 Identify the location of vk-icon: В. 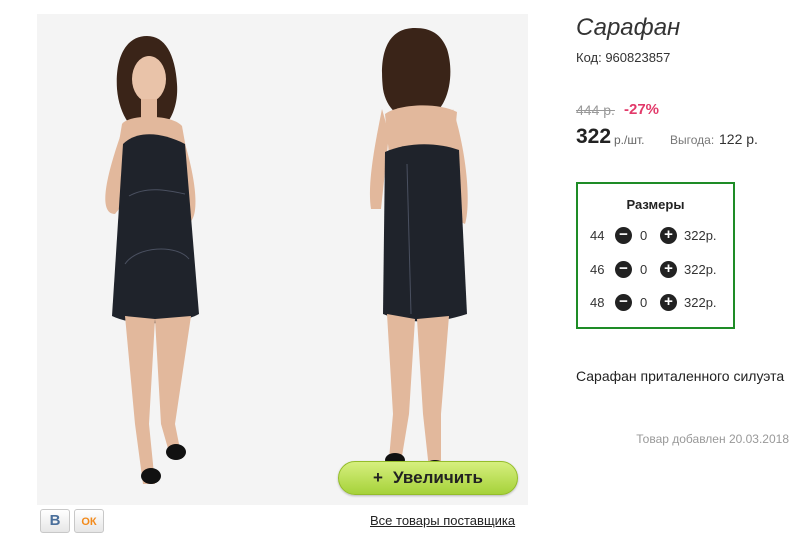
(55, 520).